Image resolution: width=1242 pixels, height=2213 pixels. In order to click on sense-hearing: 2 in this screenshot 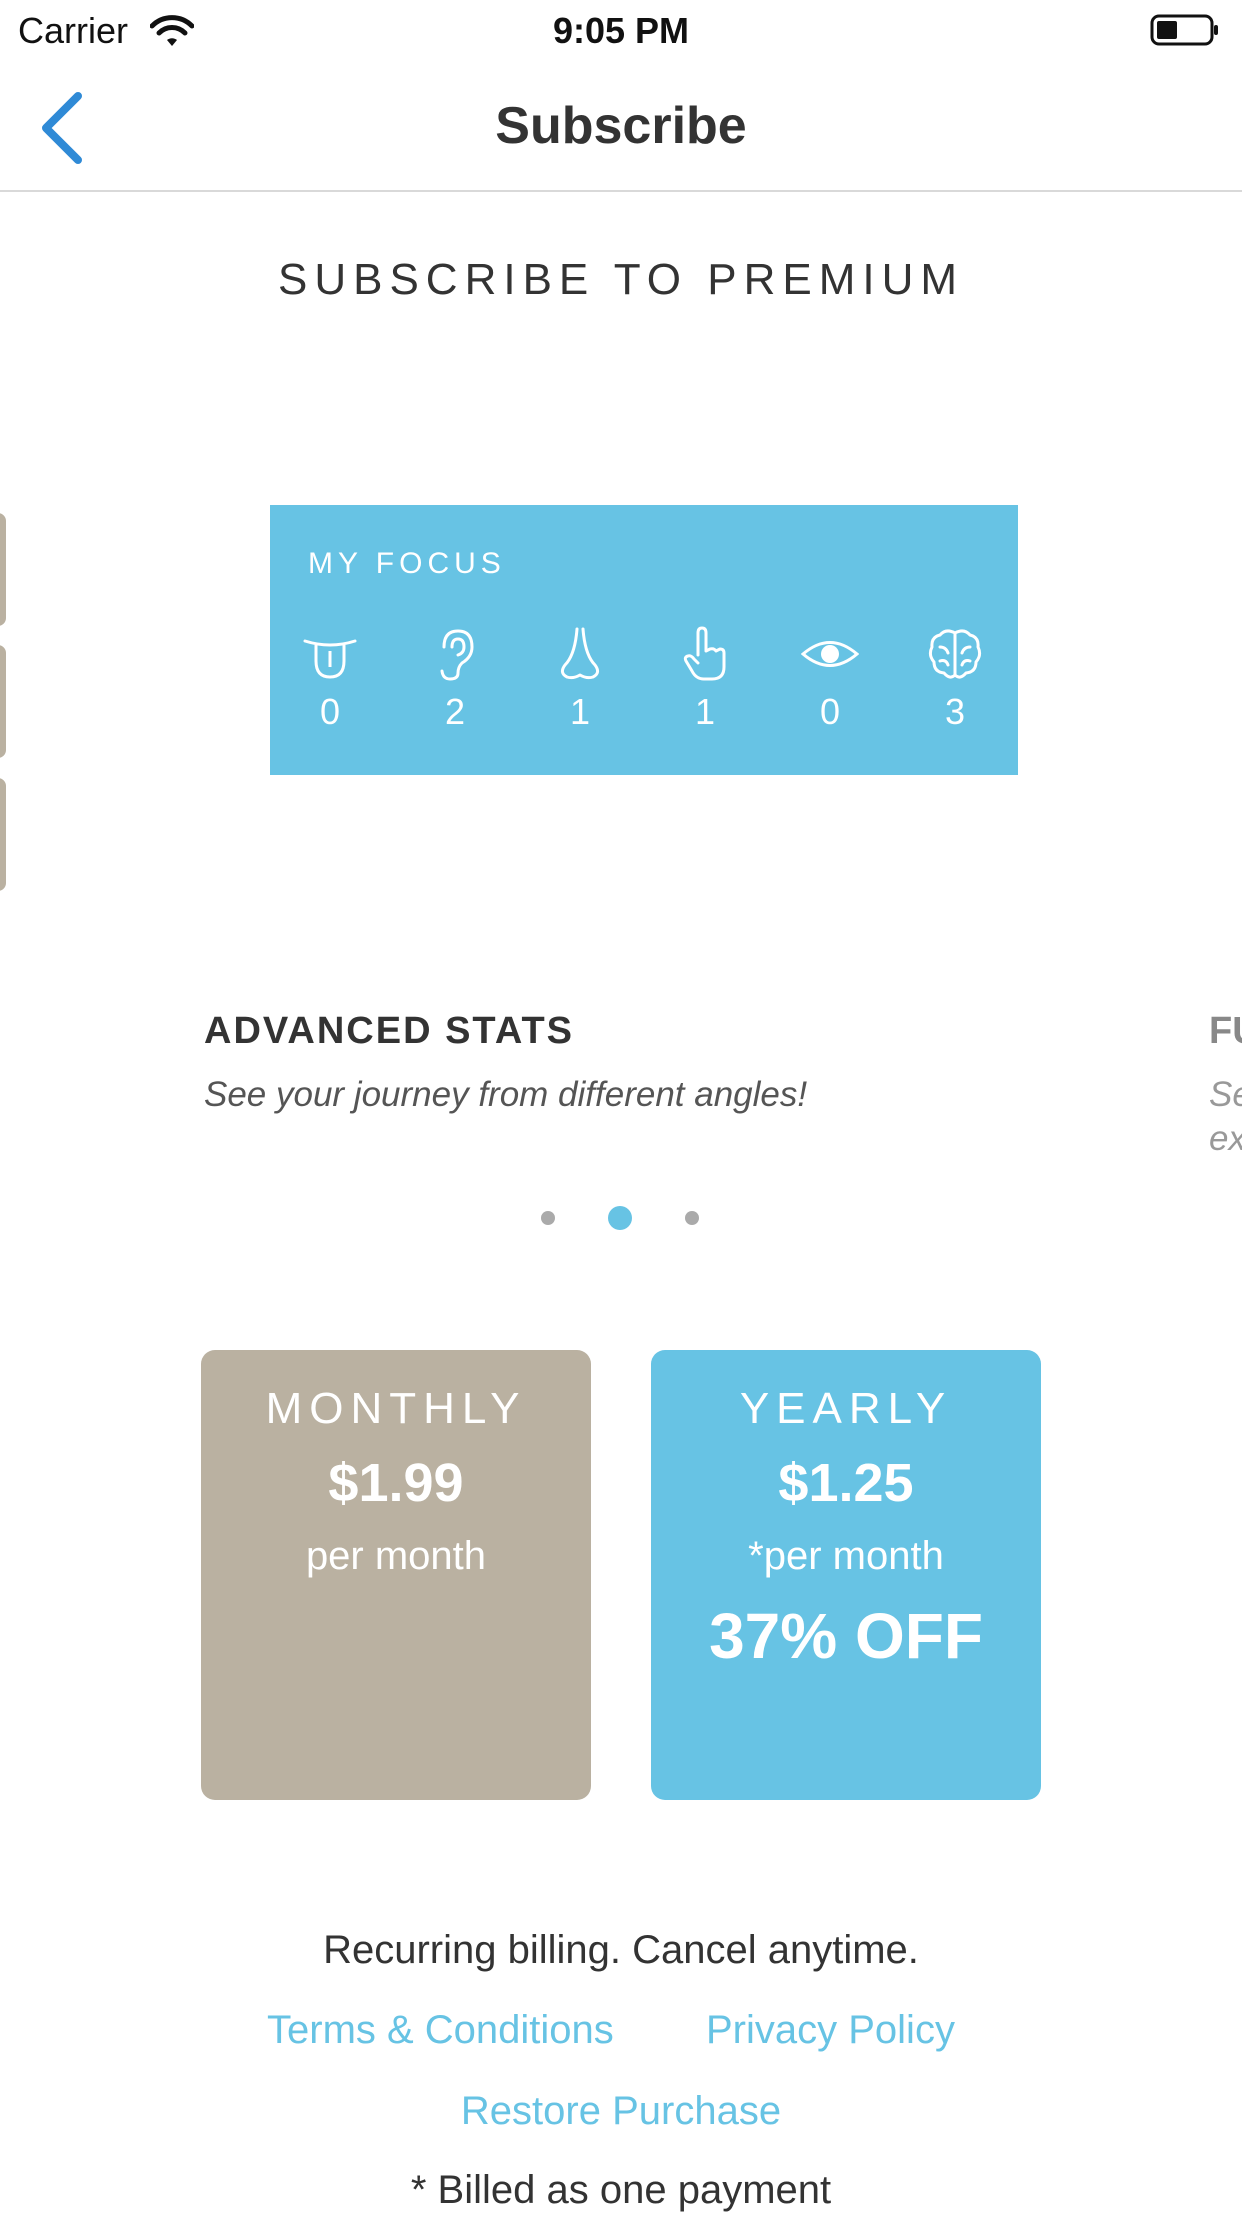, I will do `click(455, 679)`.